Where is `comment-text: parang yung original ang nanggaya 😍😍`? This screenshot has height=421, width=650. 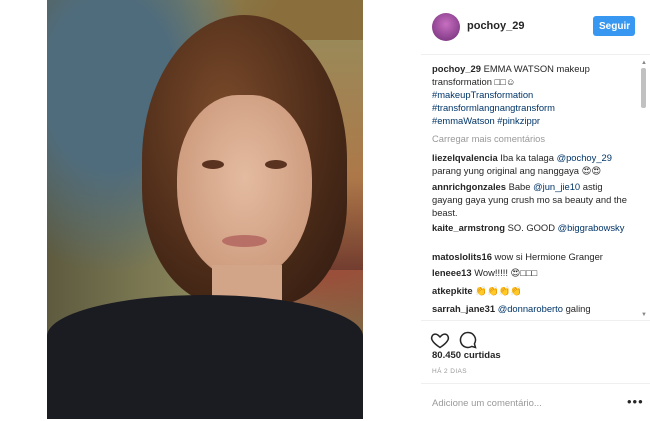
comment-text: parang yung original ang nanggaya 😍😍 is located at coordinates (517, 170).